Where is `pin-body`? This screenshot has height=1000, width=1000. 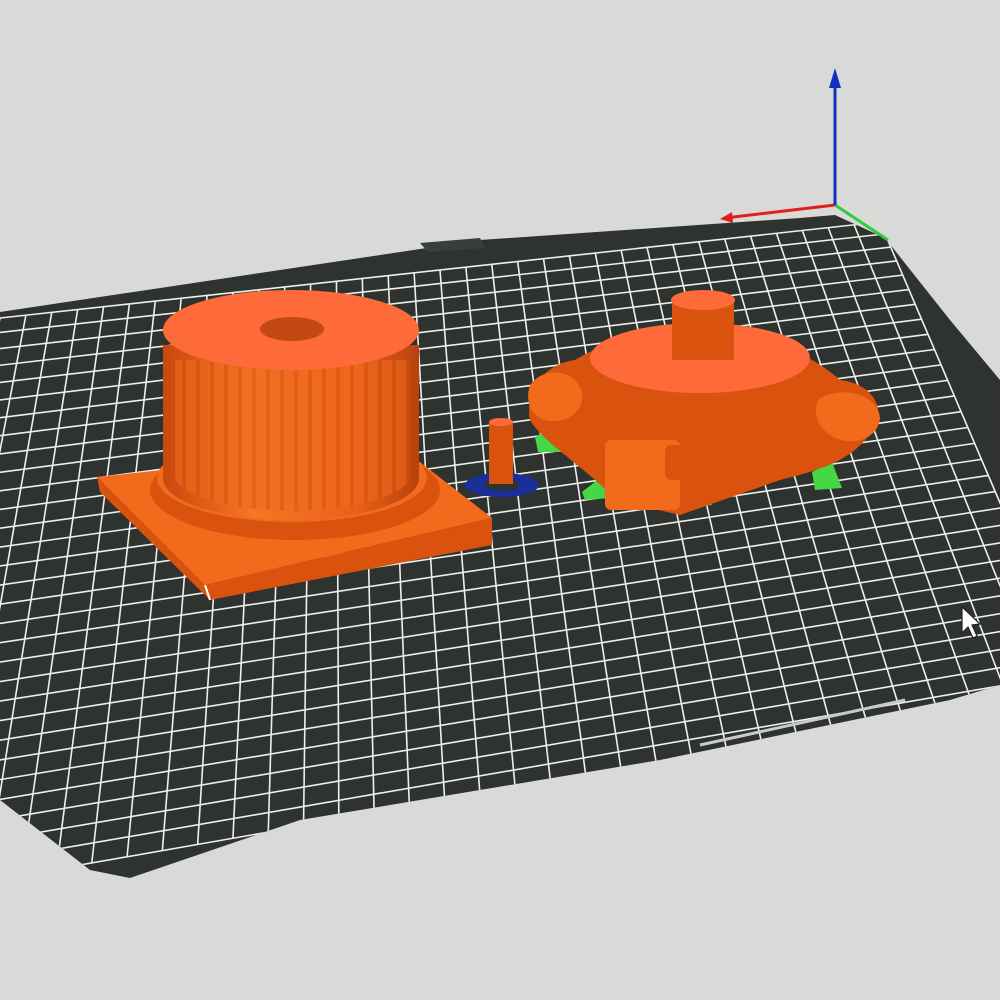 pin-body is located at coordinates (501, 453).